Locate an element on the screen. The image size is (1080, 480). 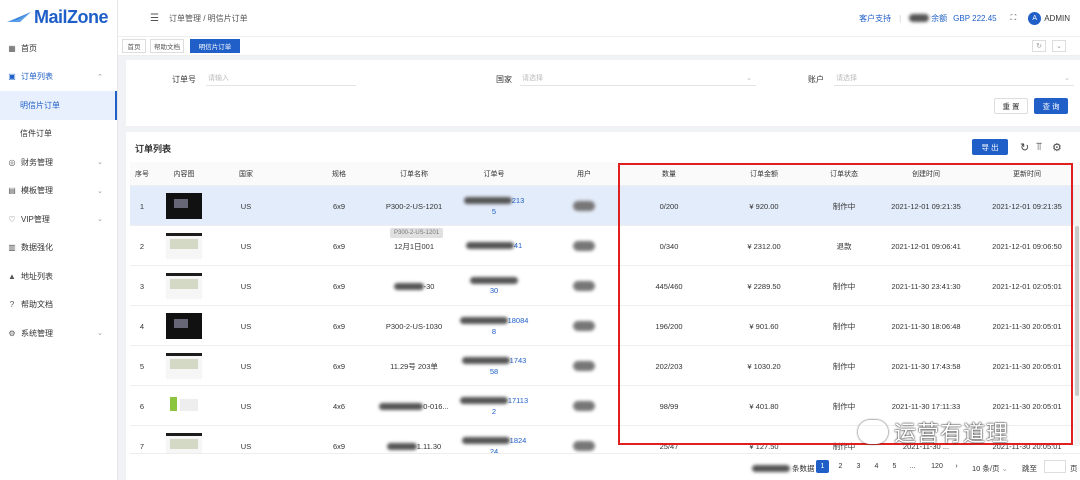
col-amount: ¥ 901.60 is located at coordinates (764, 326).